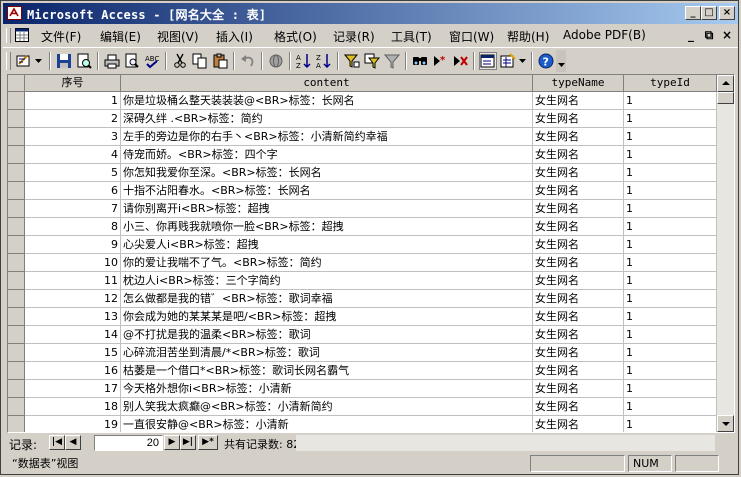 The image size is (741, 477). Describe the element at coordinates (354, 36) in the screenshot. I see `menu-records: 记录(R)` at that location.